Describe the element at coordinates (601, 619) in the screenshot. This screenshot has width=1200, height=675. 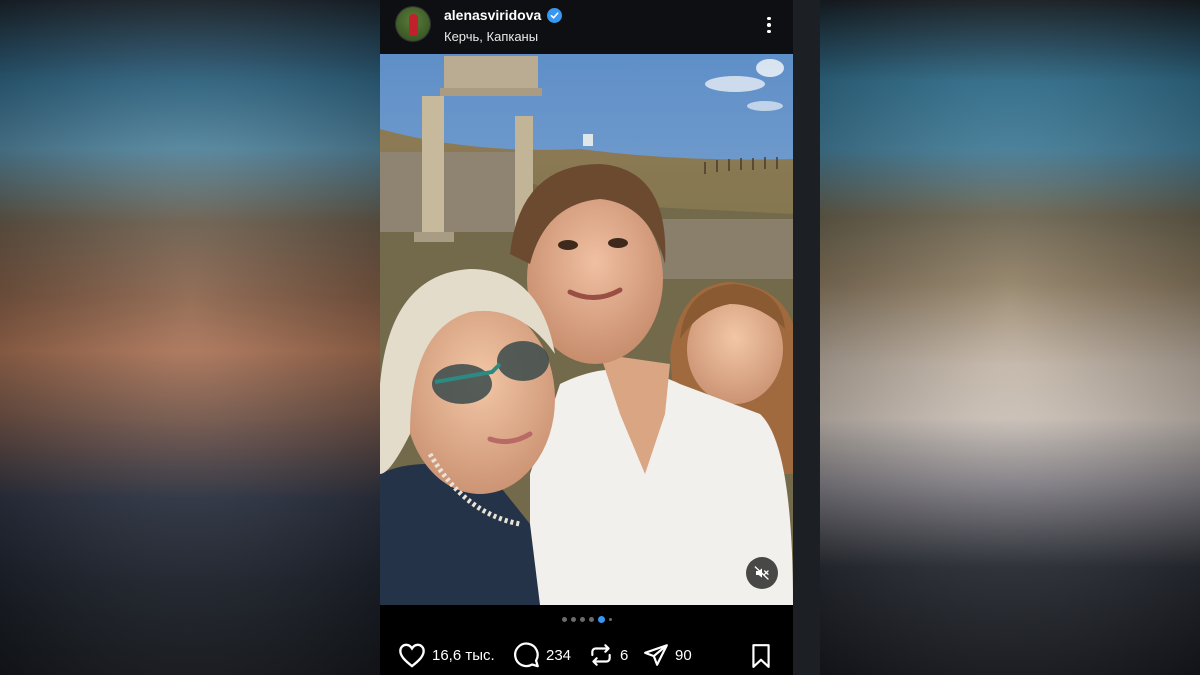
I see `carousel-dot-active` at that location.